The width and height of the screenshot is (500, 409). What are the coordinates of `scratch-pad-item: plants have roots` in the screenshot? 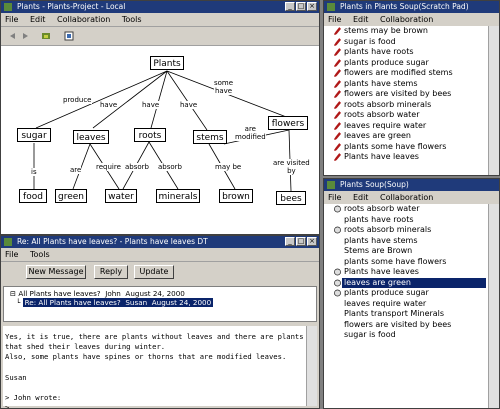 It's located at (406, 52).